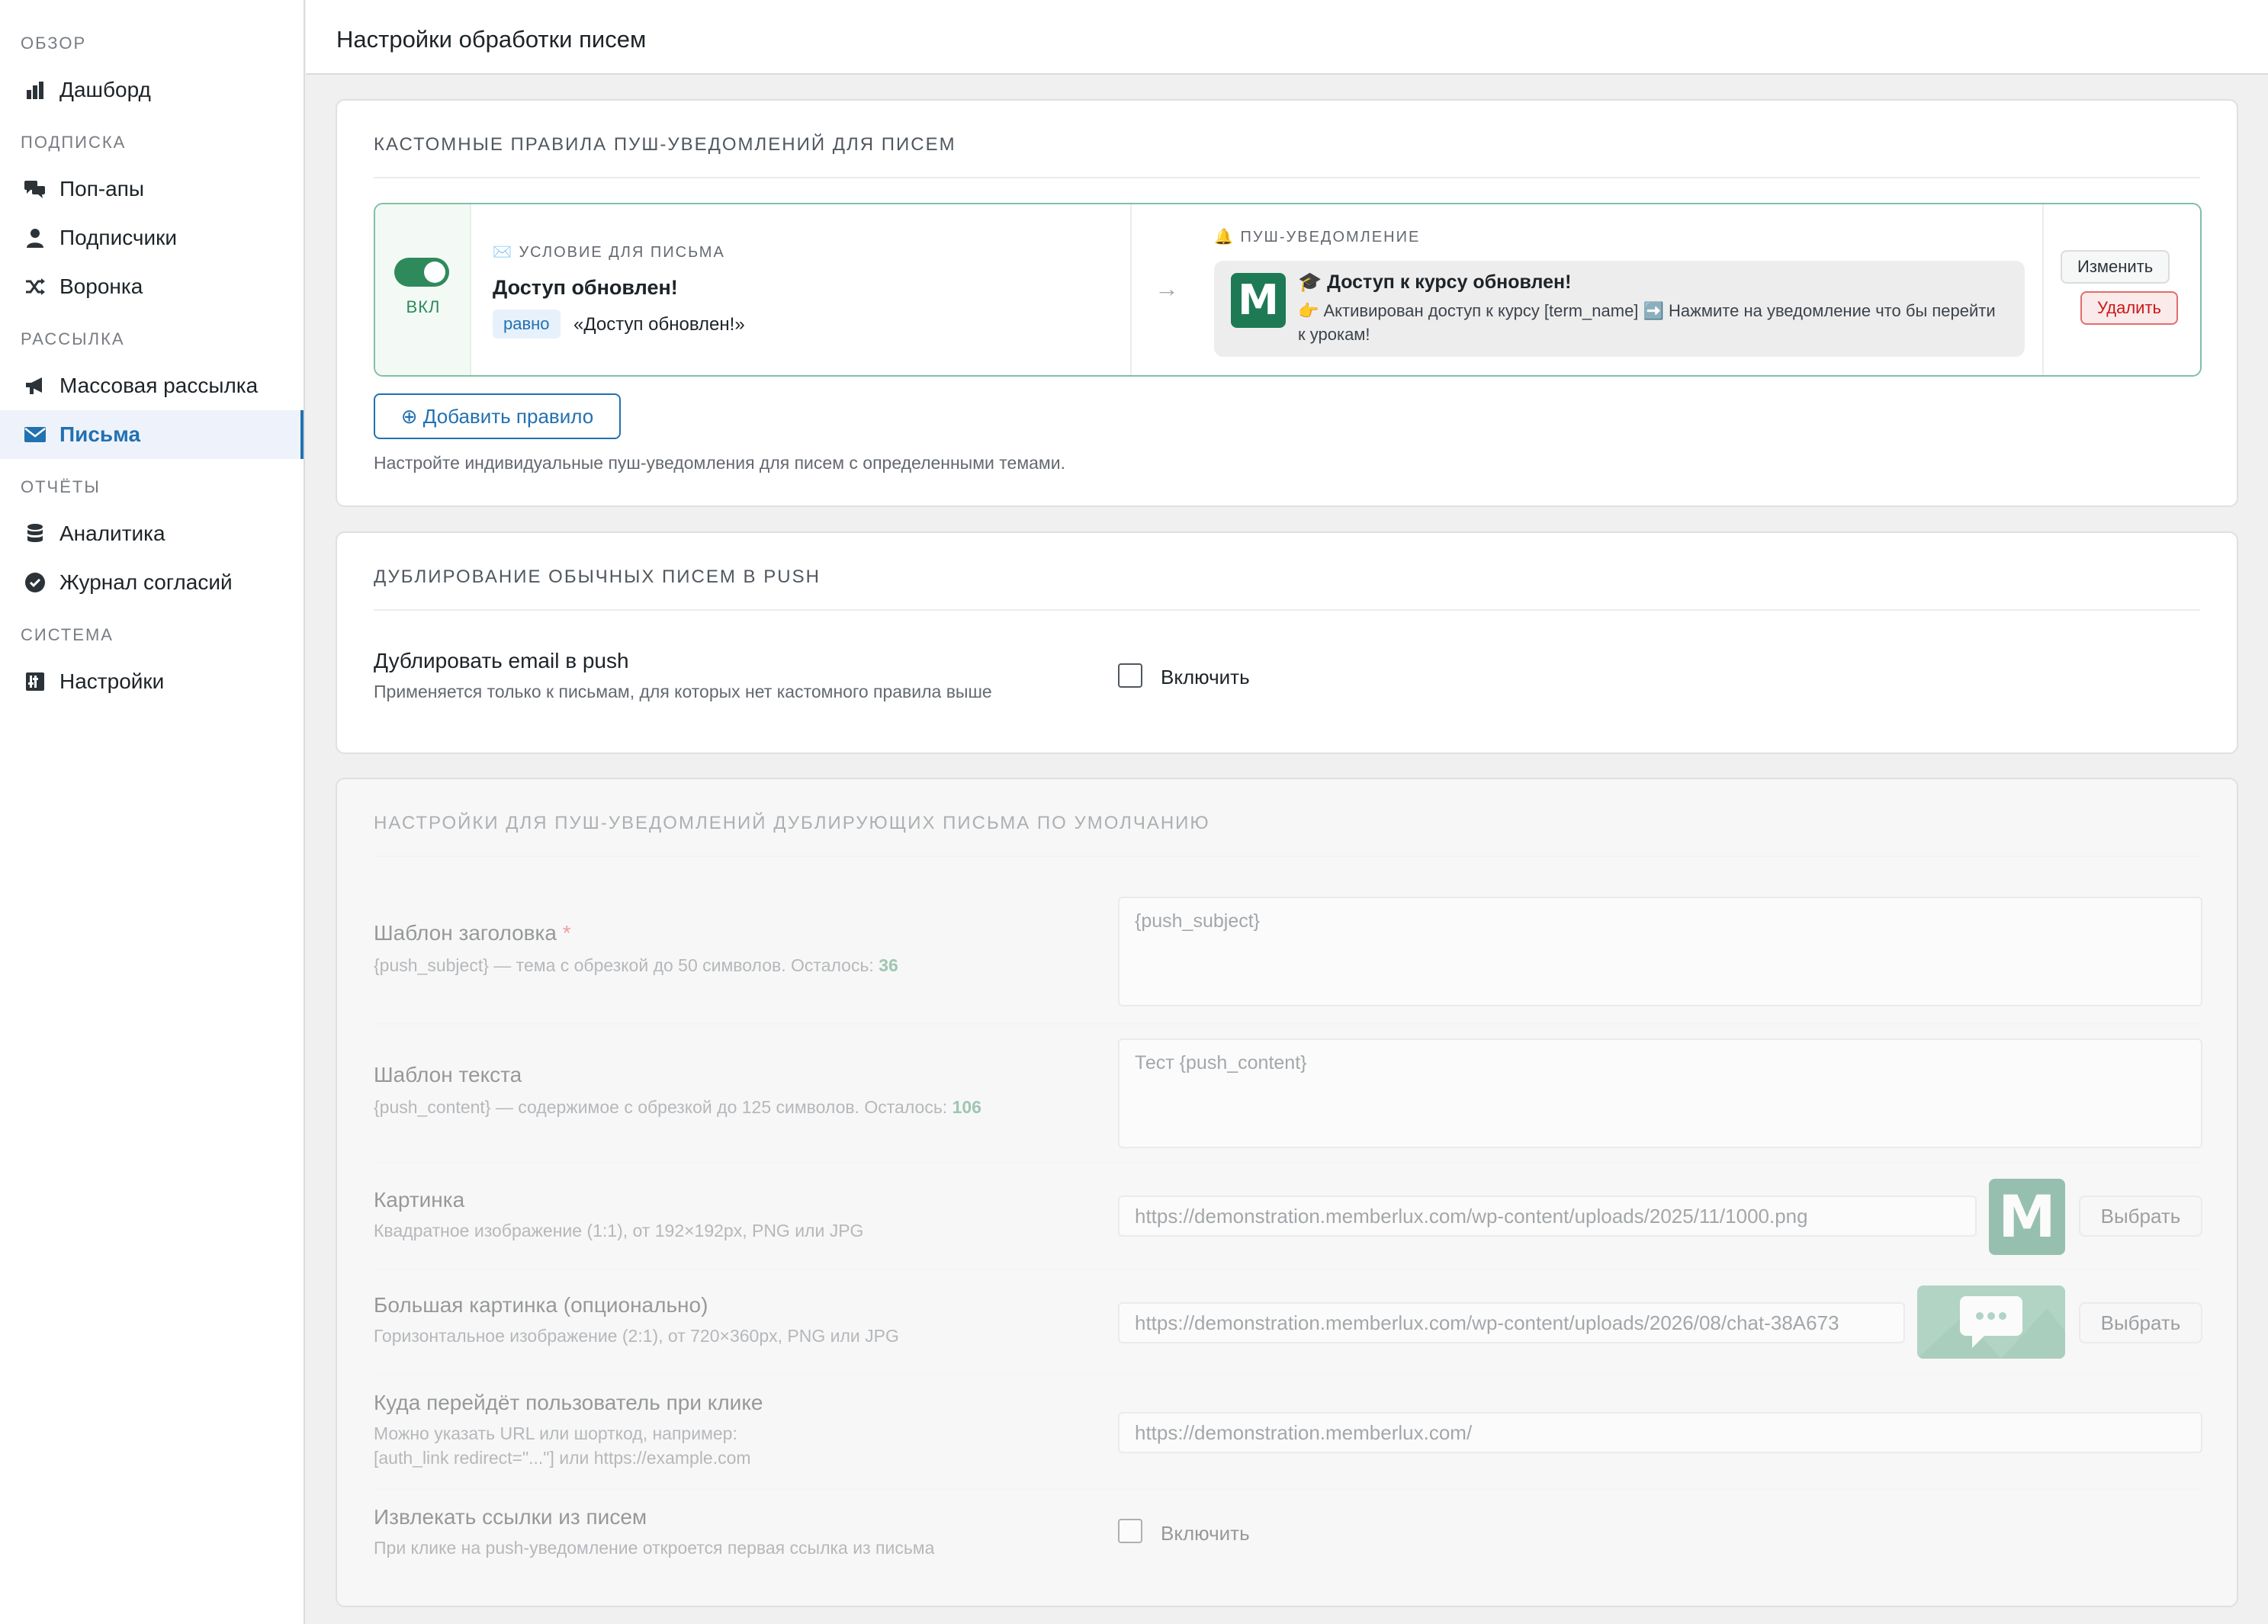 The height and width of the screenshot is (1624, 2268). I want to click on sidebar-item-letters: Письма, so click(152, 434).